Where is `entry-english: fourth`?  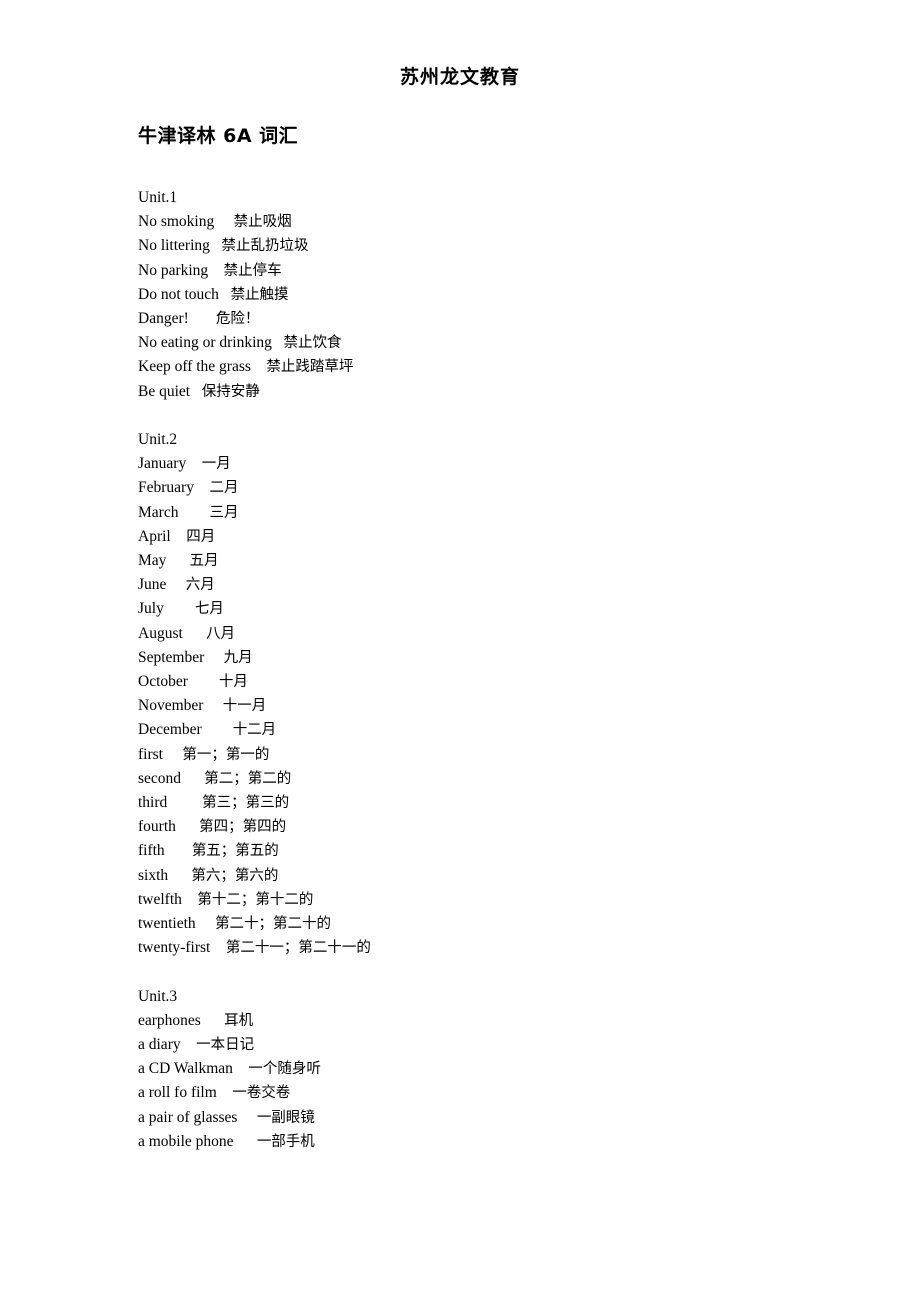
entry-english: fourth is located at coordinates (157, 827).